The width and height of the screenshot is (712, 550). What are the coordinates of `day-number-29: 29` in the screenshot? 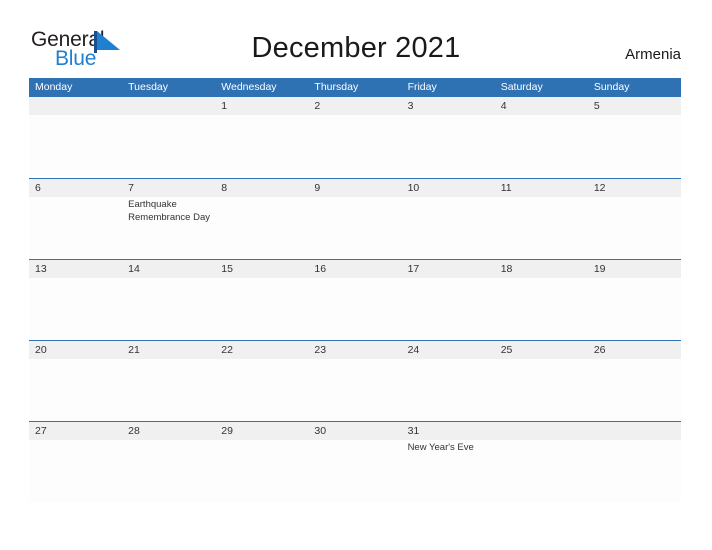 It's located at (261, 431).